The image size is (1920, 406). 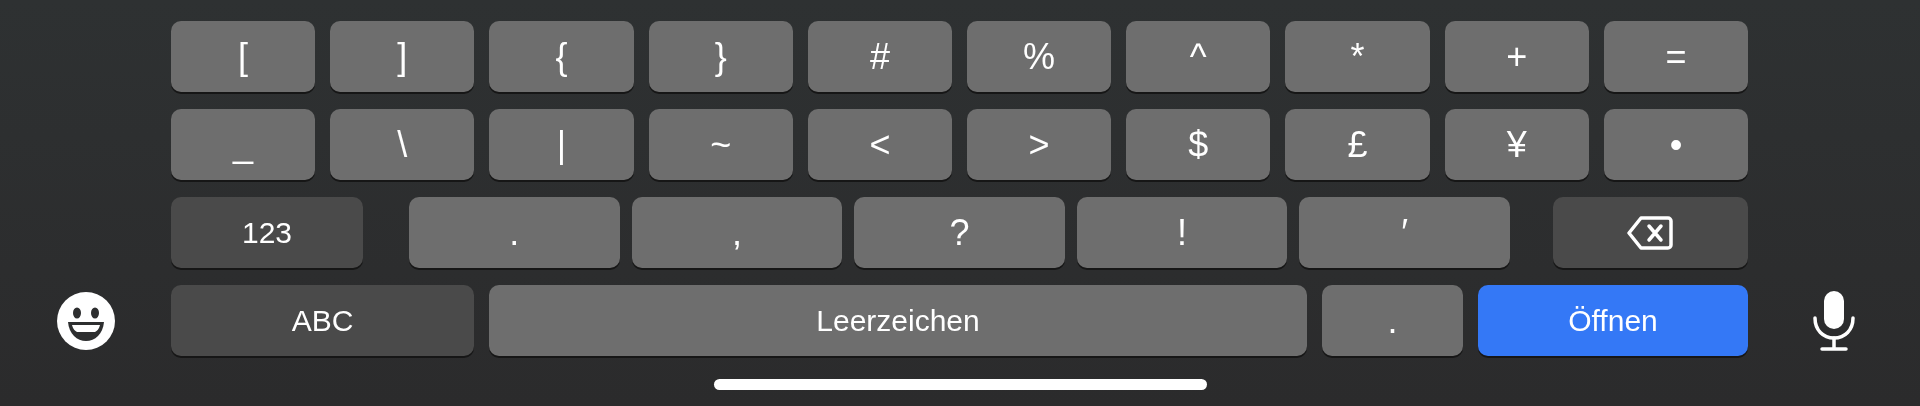 I want to click on key: +, so click(x=1516, y=56).